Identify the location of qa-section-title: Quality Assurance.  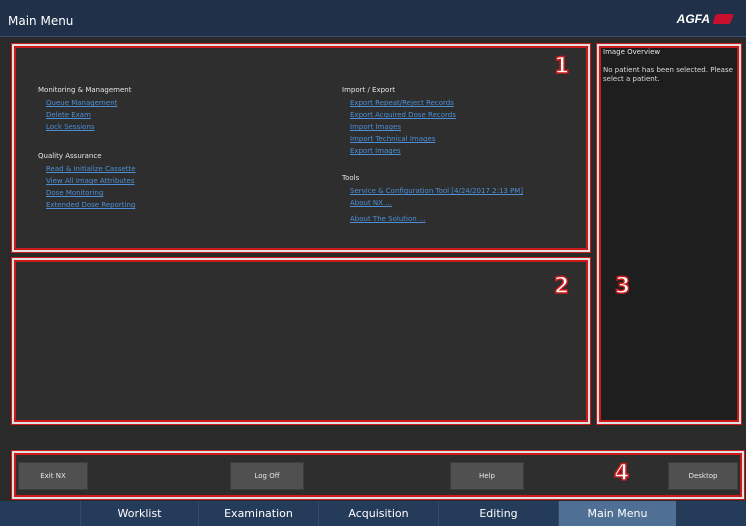
(70, 156).